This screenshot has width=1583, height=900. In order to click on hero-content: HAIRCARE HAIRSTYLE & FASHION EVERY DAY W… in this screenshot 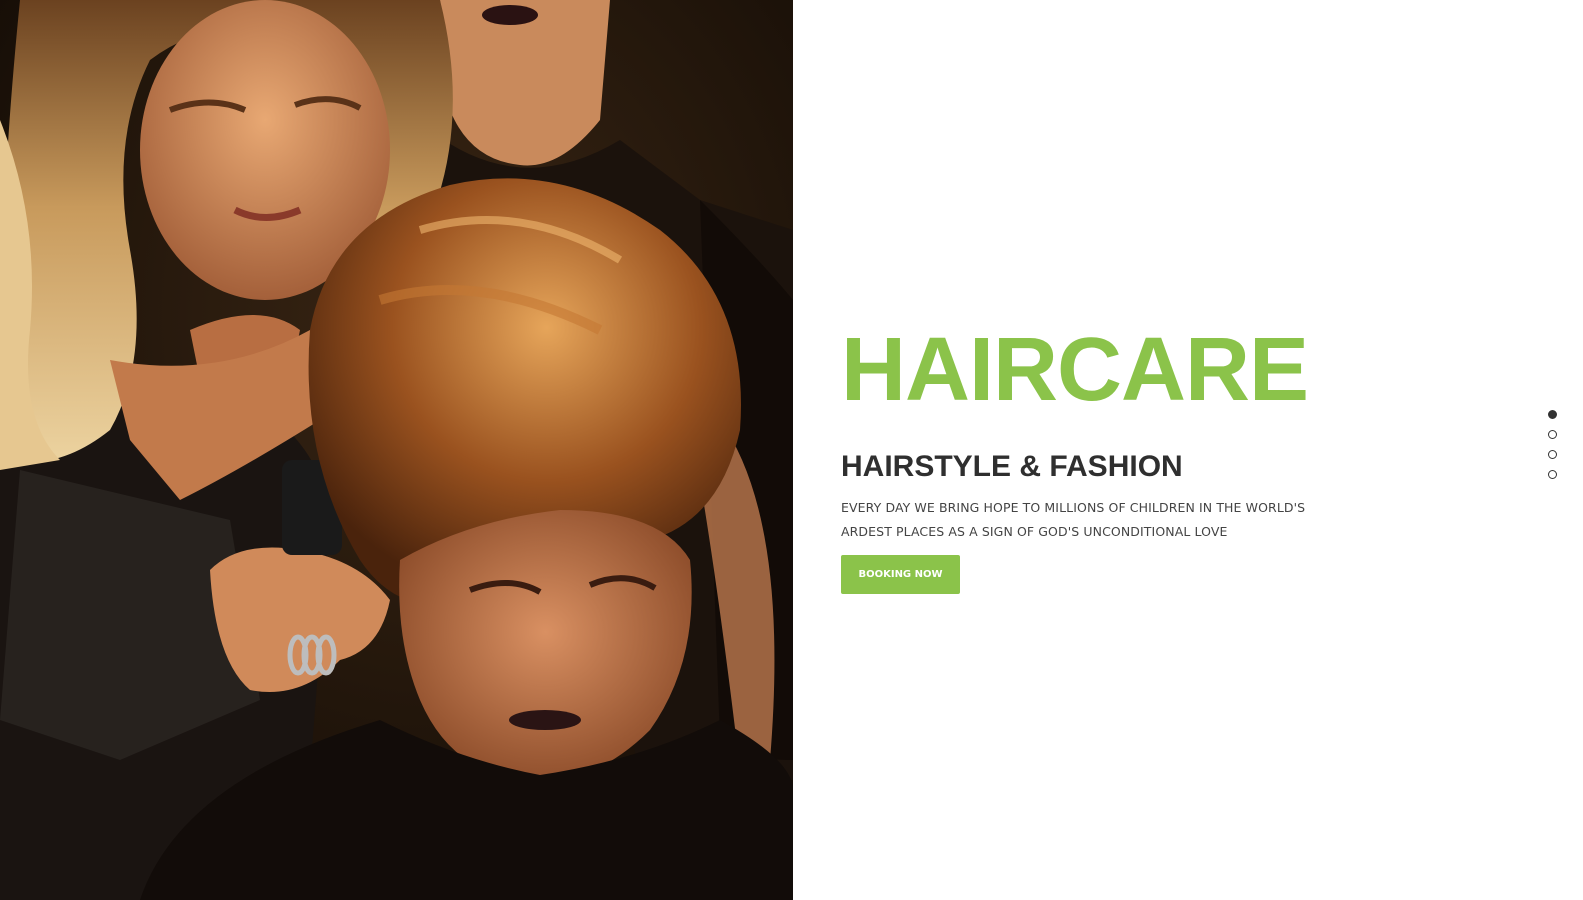, I will do `click(1101, 458)`.